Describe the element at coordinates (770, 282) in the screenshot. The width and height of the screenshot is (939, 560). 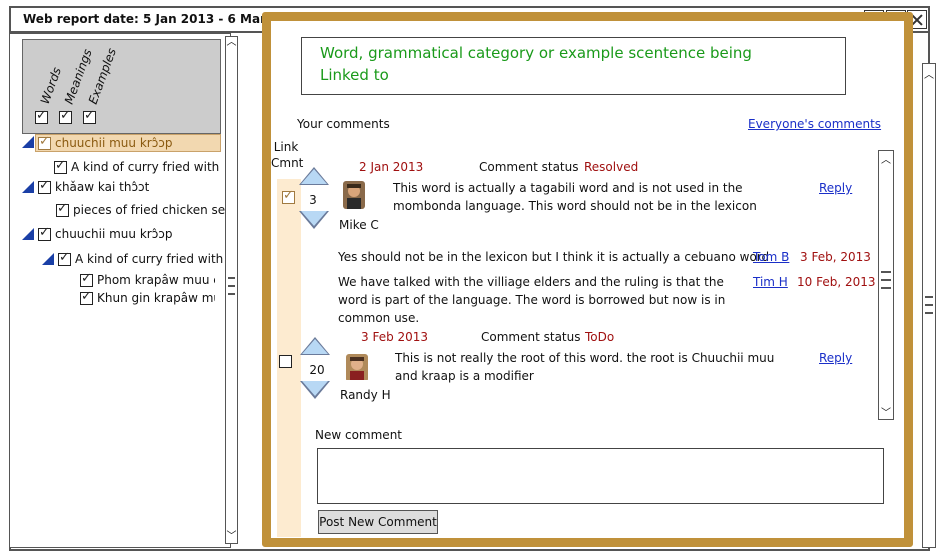
I see `reply-author-link: Tim H` at that location.